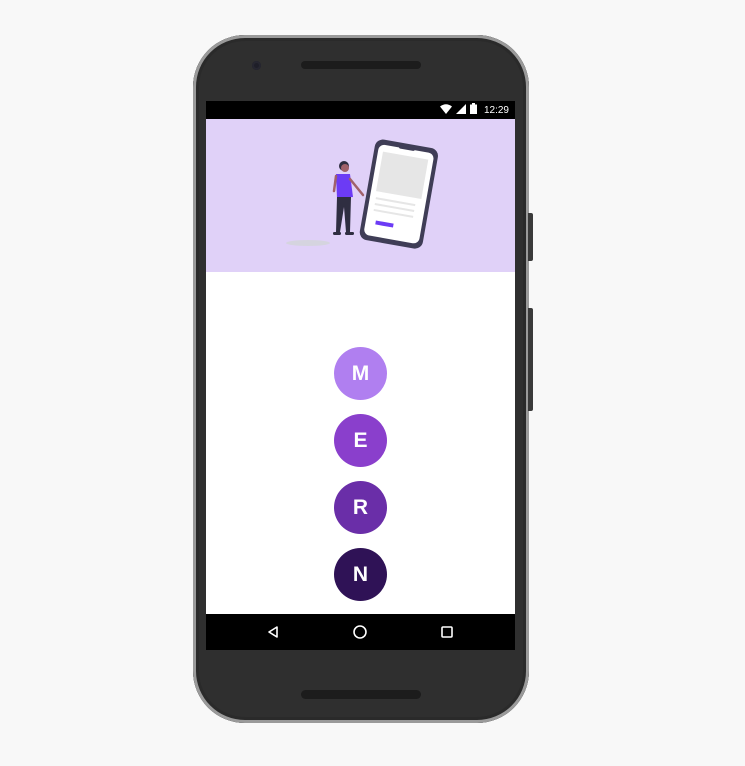 Image resolution: width=745 pixels, height=766 pixels. I want to click on home-icon, so click(360, 632).